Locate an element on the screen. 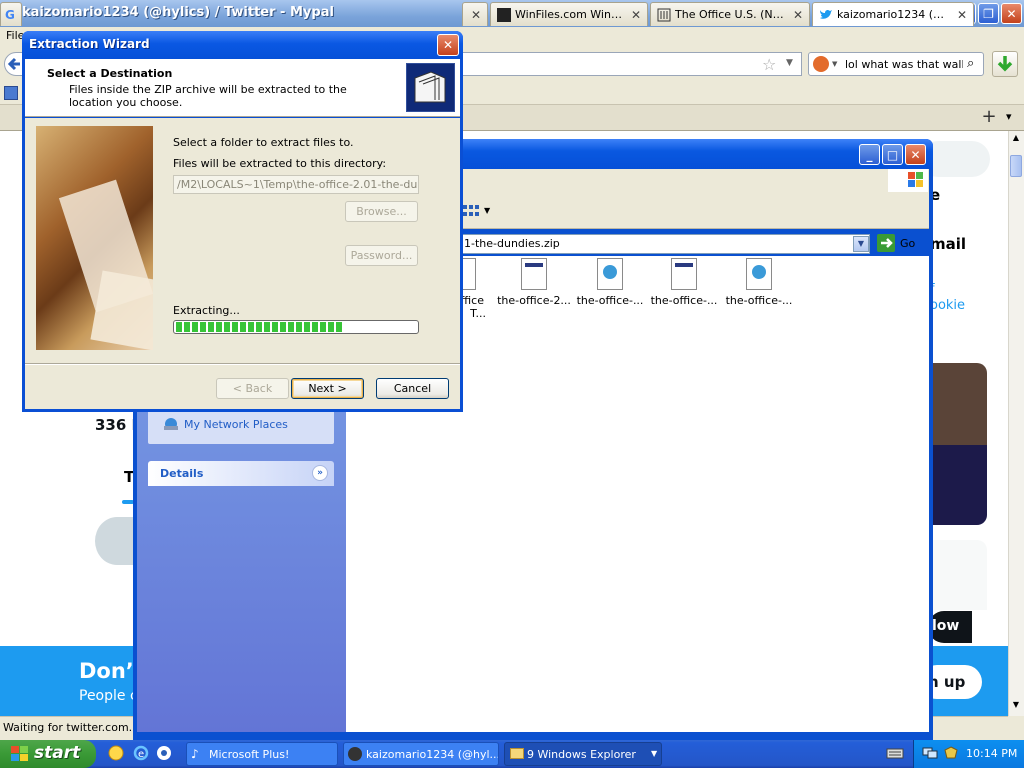  start-label: start is located at coordinates (57, 753).